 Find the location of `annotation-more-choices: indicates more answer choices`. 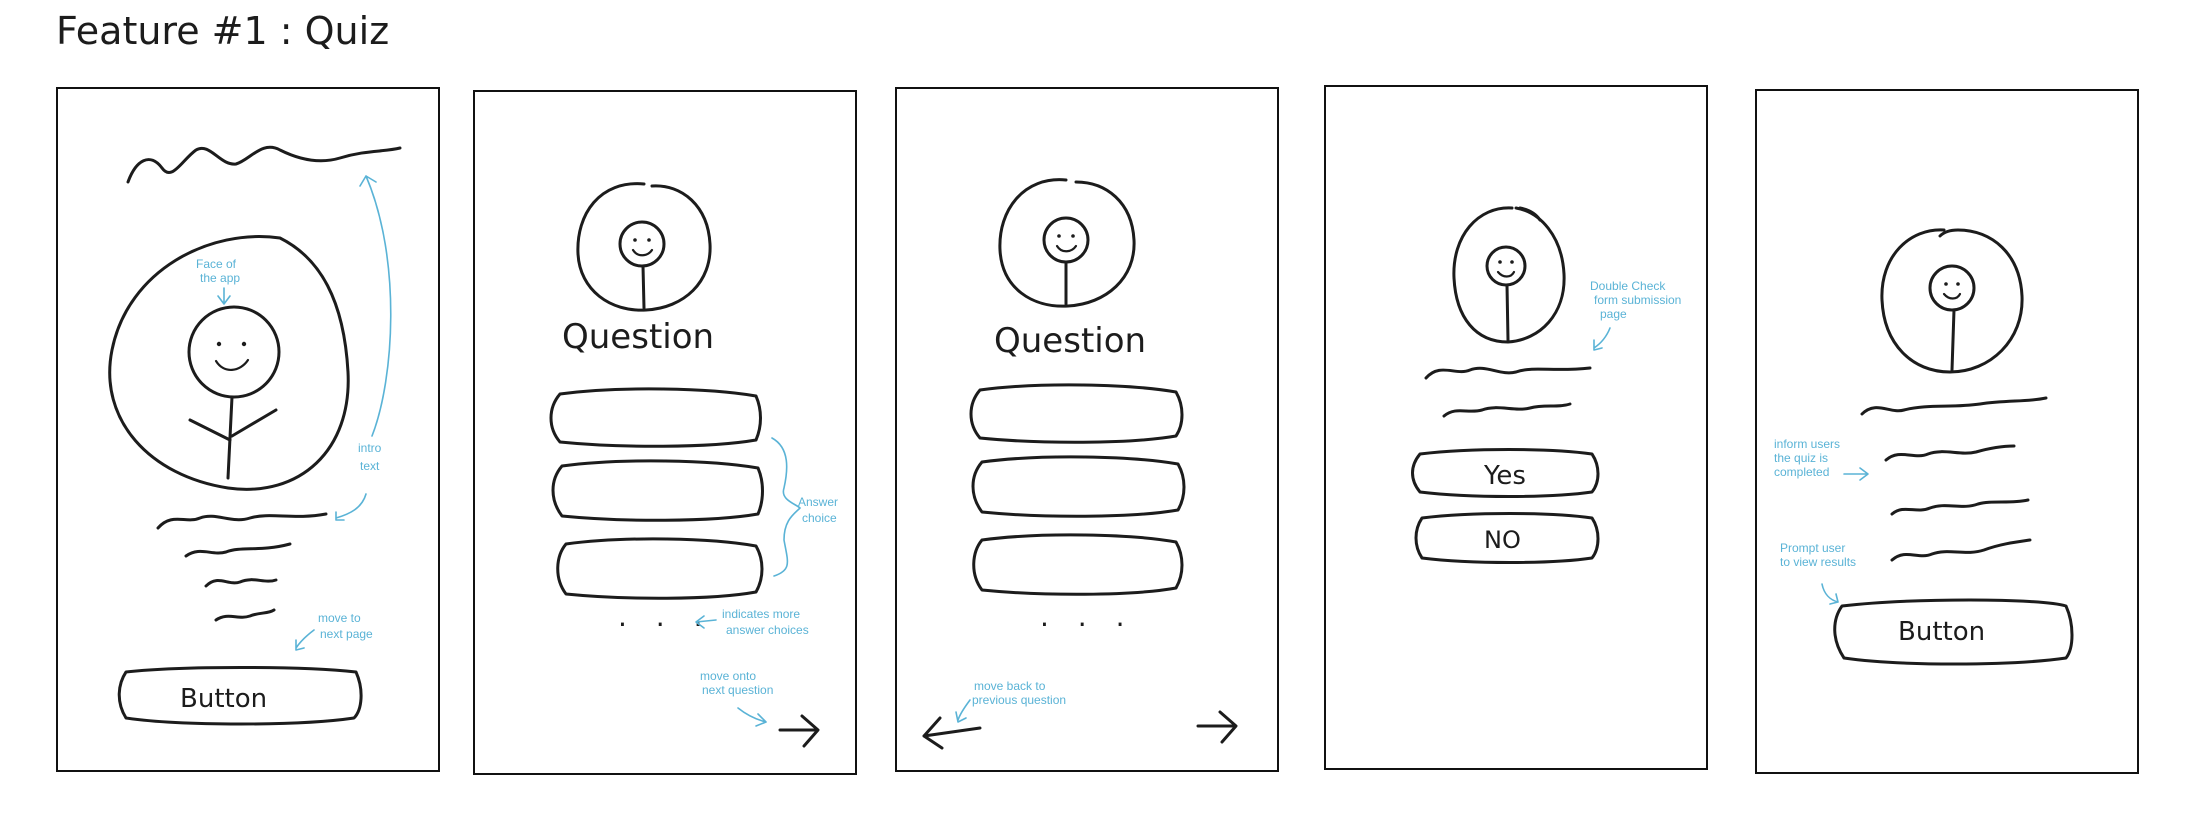

annotation-more-choices: indicates more answer choices is located at coordinates (752, 622).